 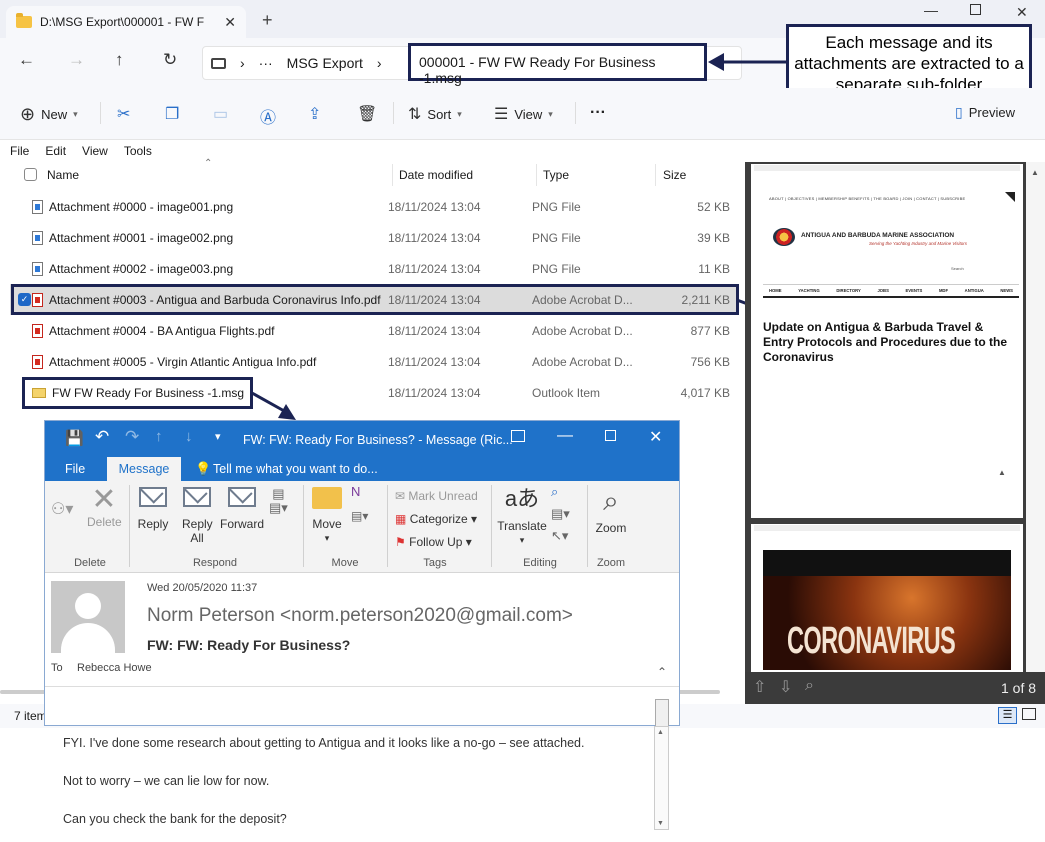 I want to click on sort-button: ⇅ Sort ▾, so click(x=435, y=114).